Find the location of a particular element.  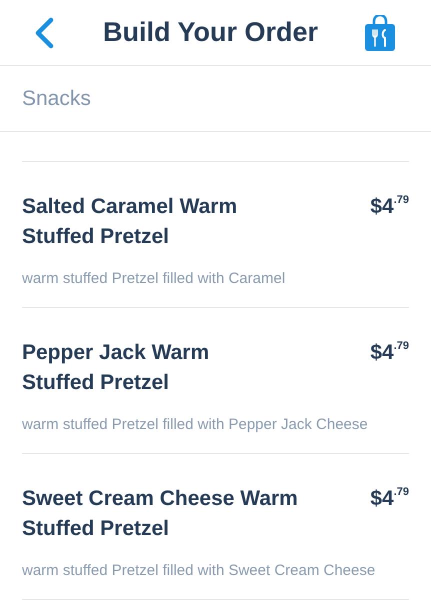

order-bag-button is located at coordinates (380, 32).